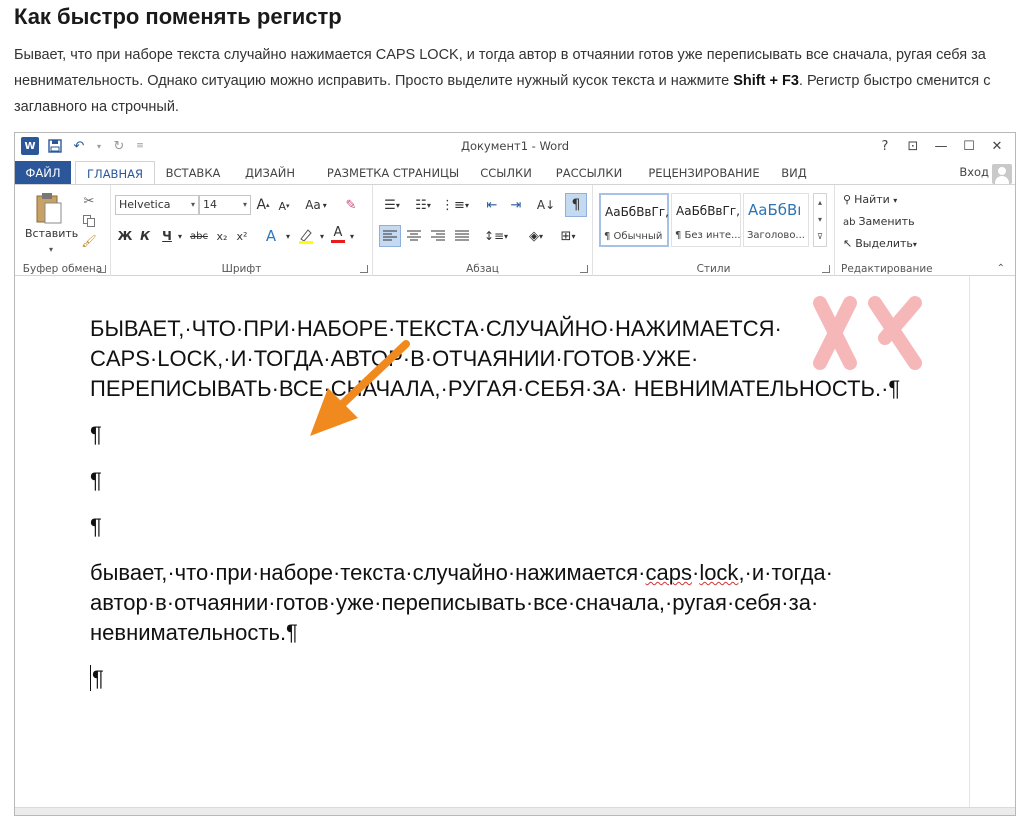 The height and width of the screenshot is (828, 1025). What do you see at coordinates (125, 236) in the screenshot?
I see `bold-button: Ж` at bounding box center [125, 236].